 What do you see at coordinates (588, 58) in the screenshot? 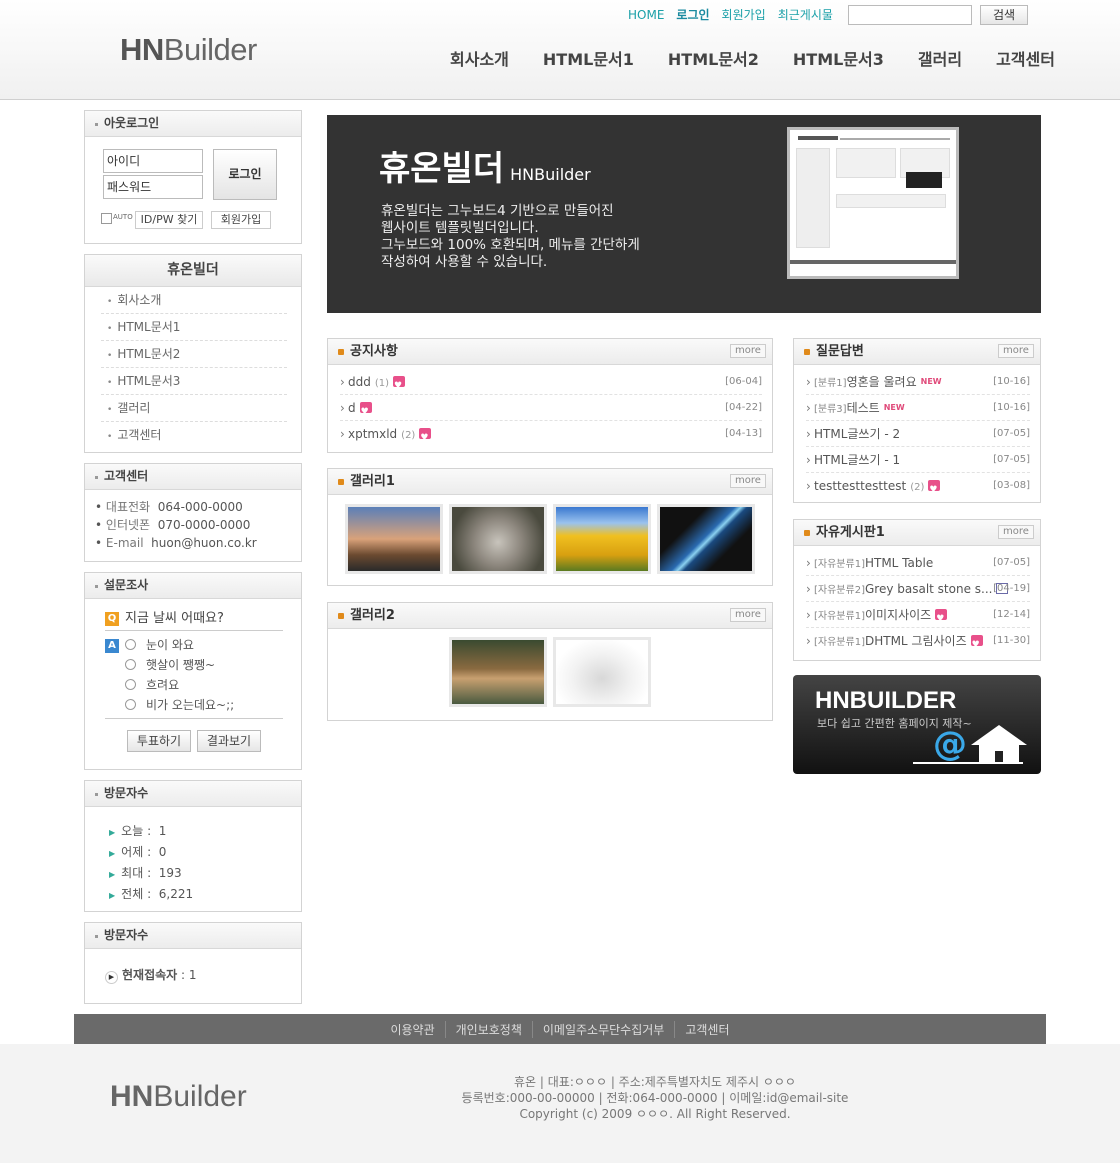
I see `gnb-html1: HTML문서1` at bounding box center [588, 58].